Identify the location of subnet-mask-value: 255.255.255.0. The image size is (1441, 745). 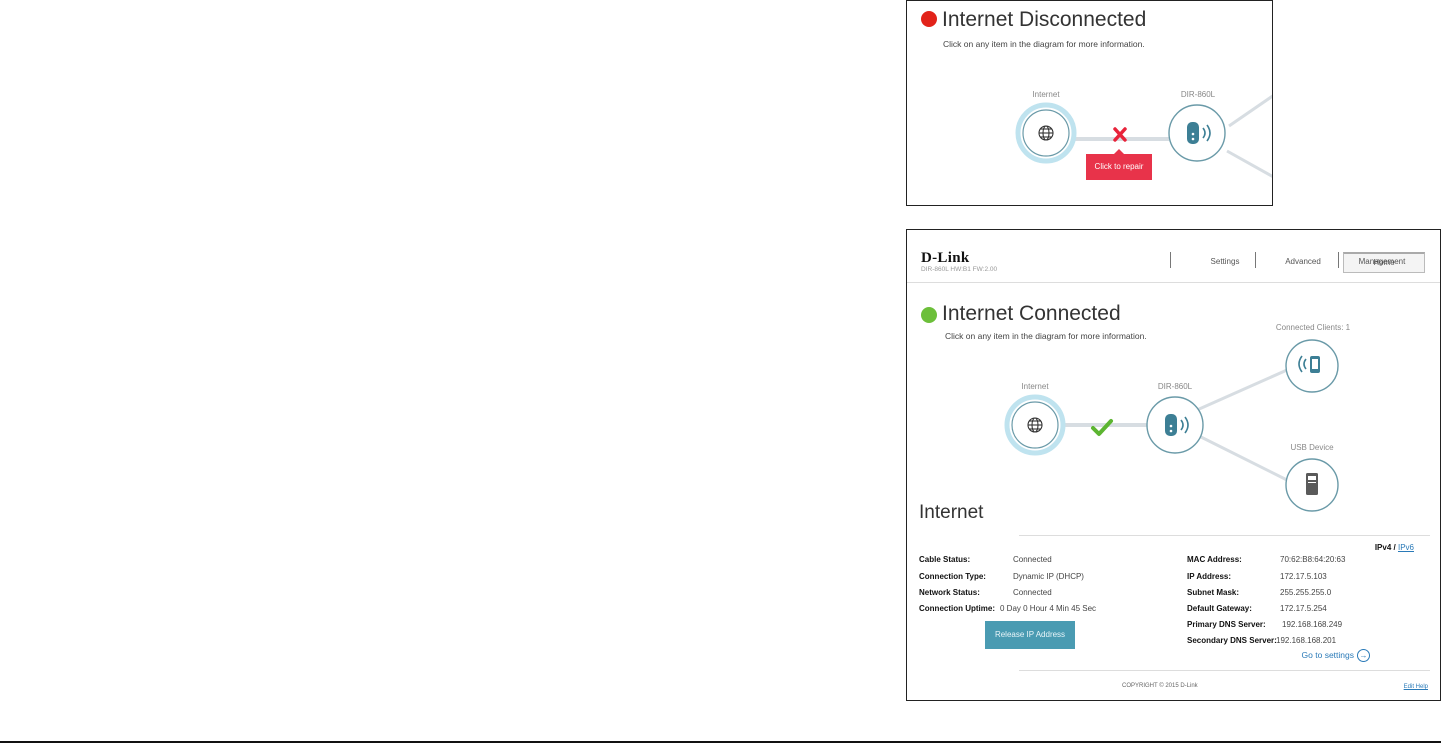
(1306, 592).